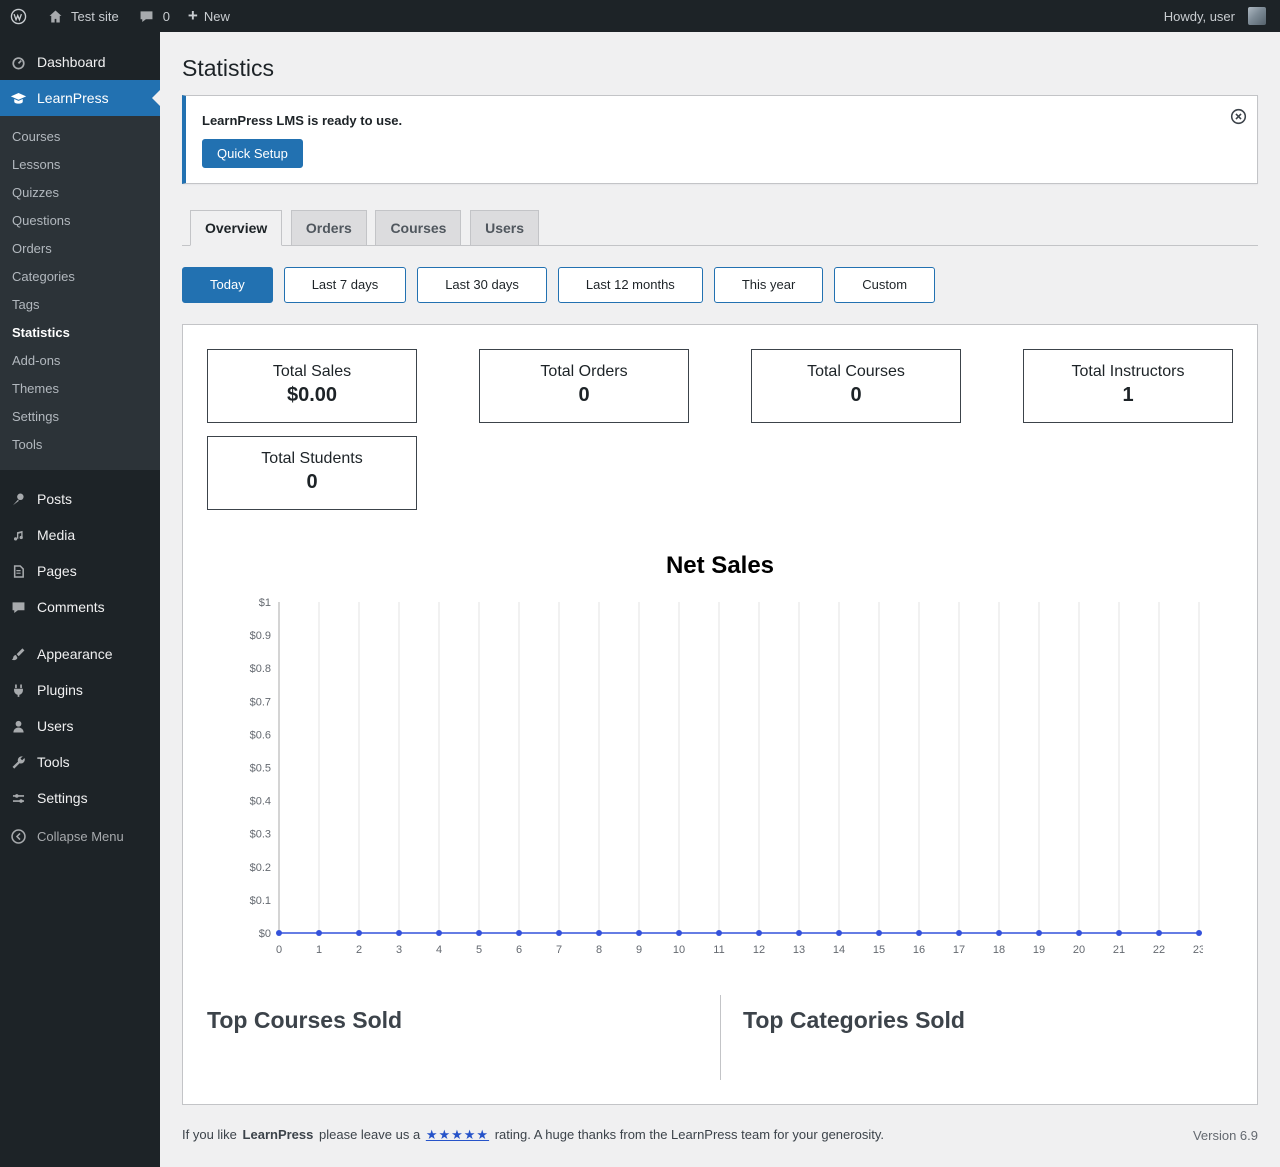 This screenshot has height=1167, width=1280. What do you see at coordinates (73, 98) in the screenshot?
I see `sidebar-item-label: LearnPress` at bounding box center [73, 98].